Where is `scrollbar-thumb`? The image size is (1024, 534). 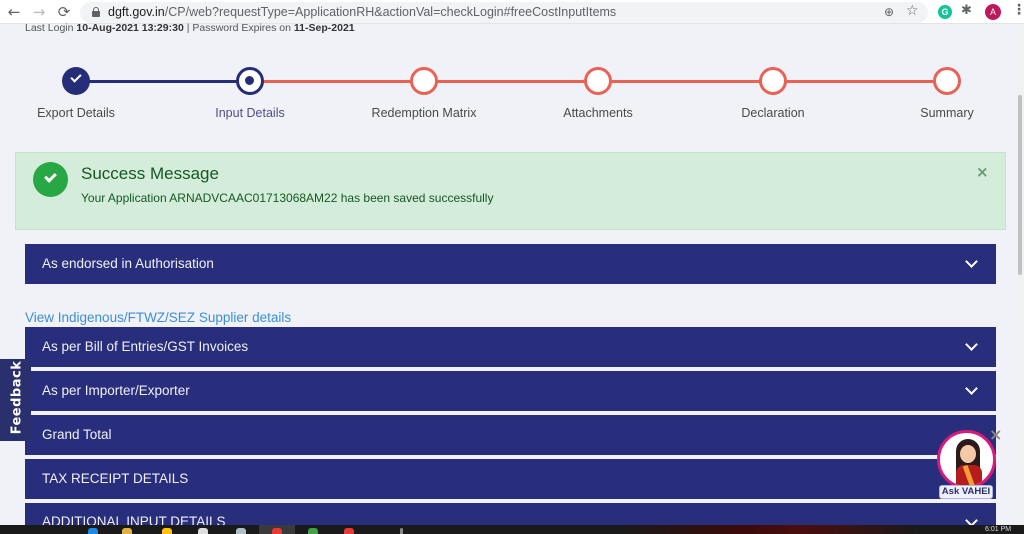
scrollbar-thumb is located at coordinates (1020, 185).